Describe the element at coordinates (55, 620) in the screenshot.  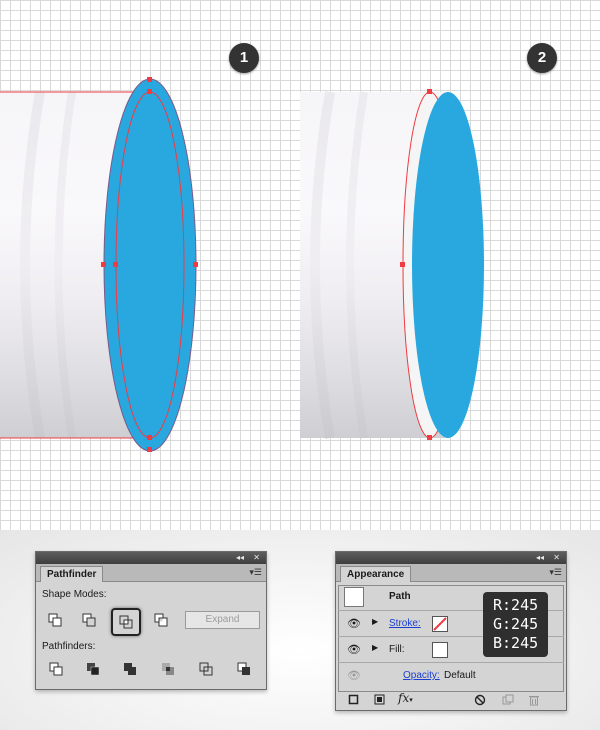
I see `unite-icon` at that location.